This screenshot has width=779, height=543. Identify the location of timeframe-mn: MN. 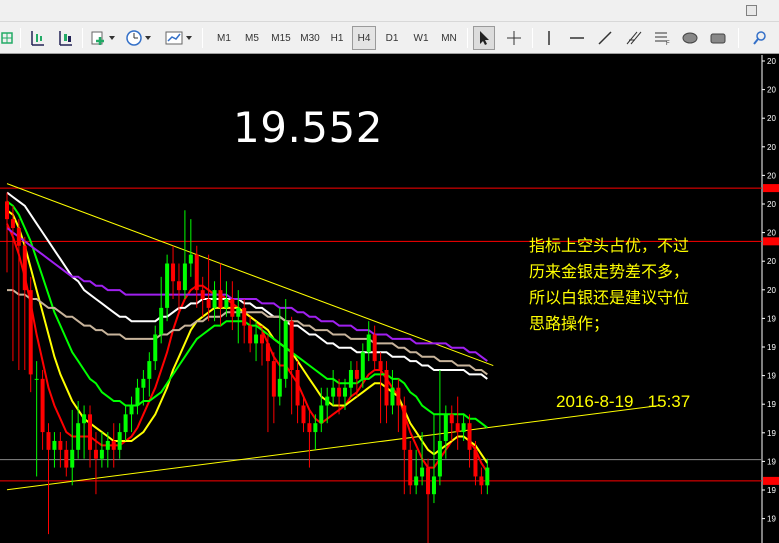
(449, 38).